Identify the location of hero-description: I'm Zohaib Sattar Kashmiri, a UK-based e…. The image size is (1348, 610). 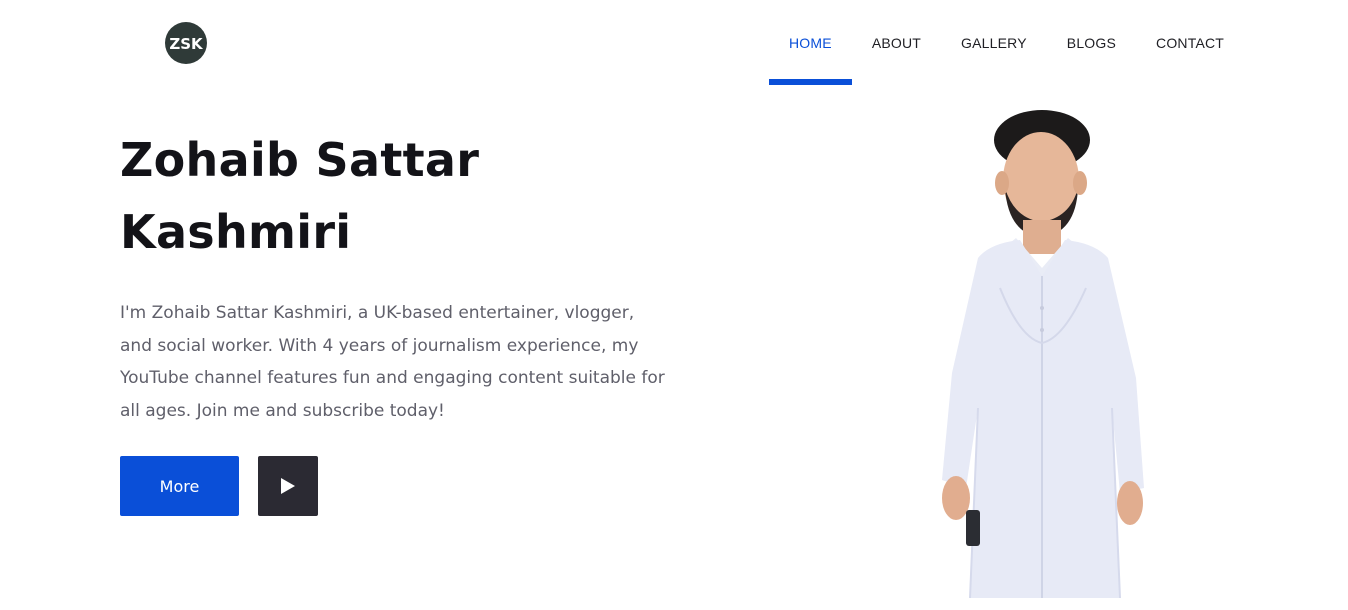
(392, 362).